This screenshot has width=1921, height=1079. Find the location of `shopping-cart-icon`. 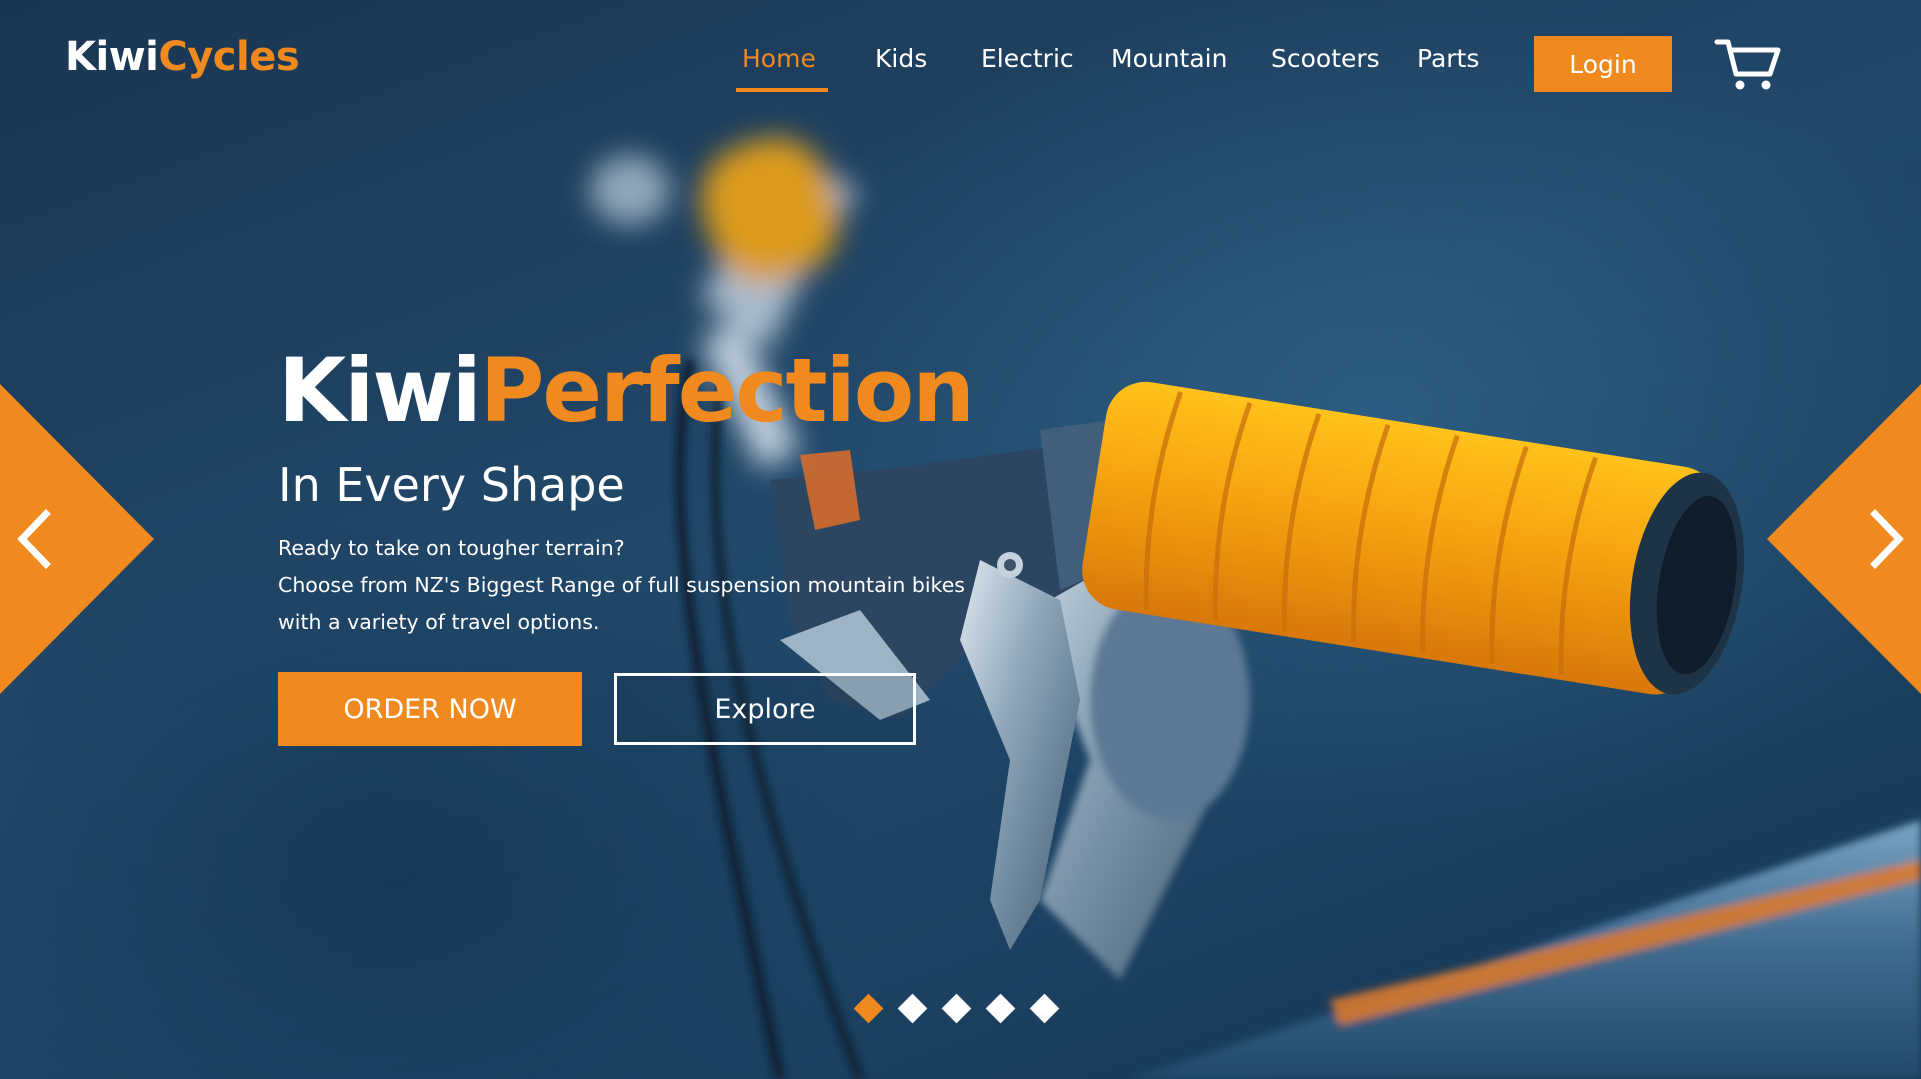

shopping-cart-icon is located at coordinates (1748, 64).